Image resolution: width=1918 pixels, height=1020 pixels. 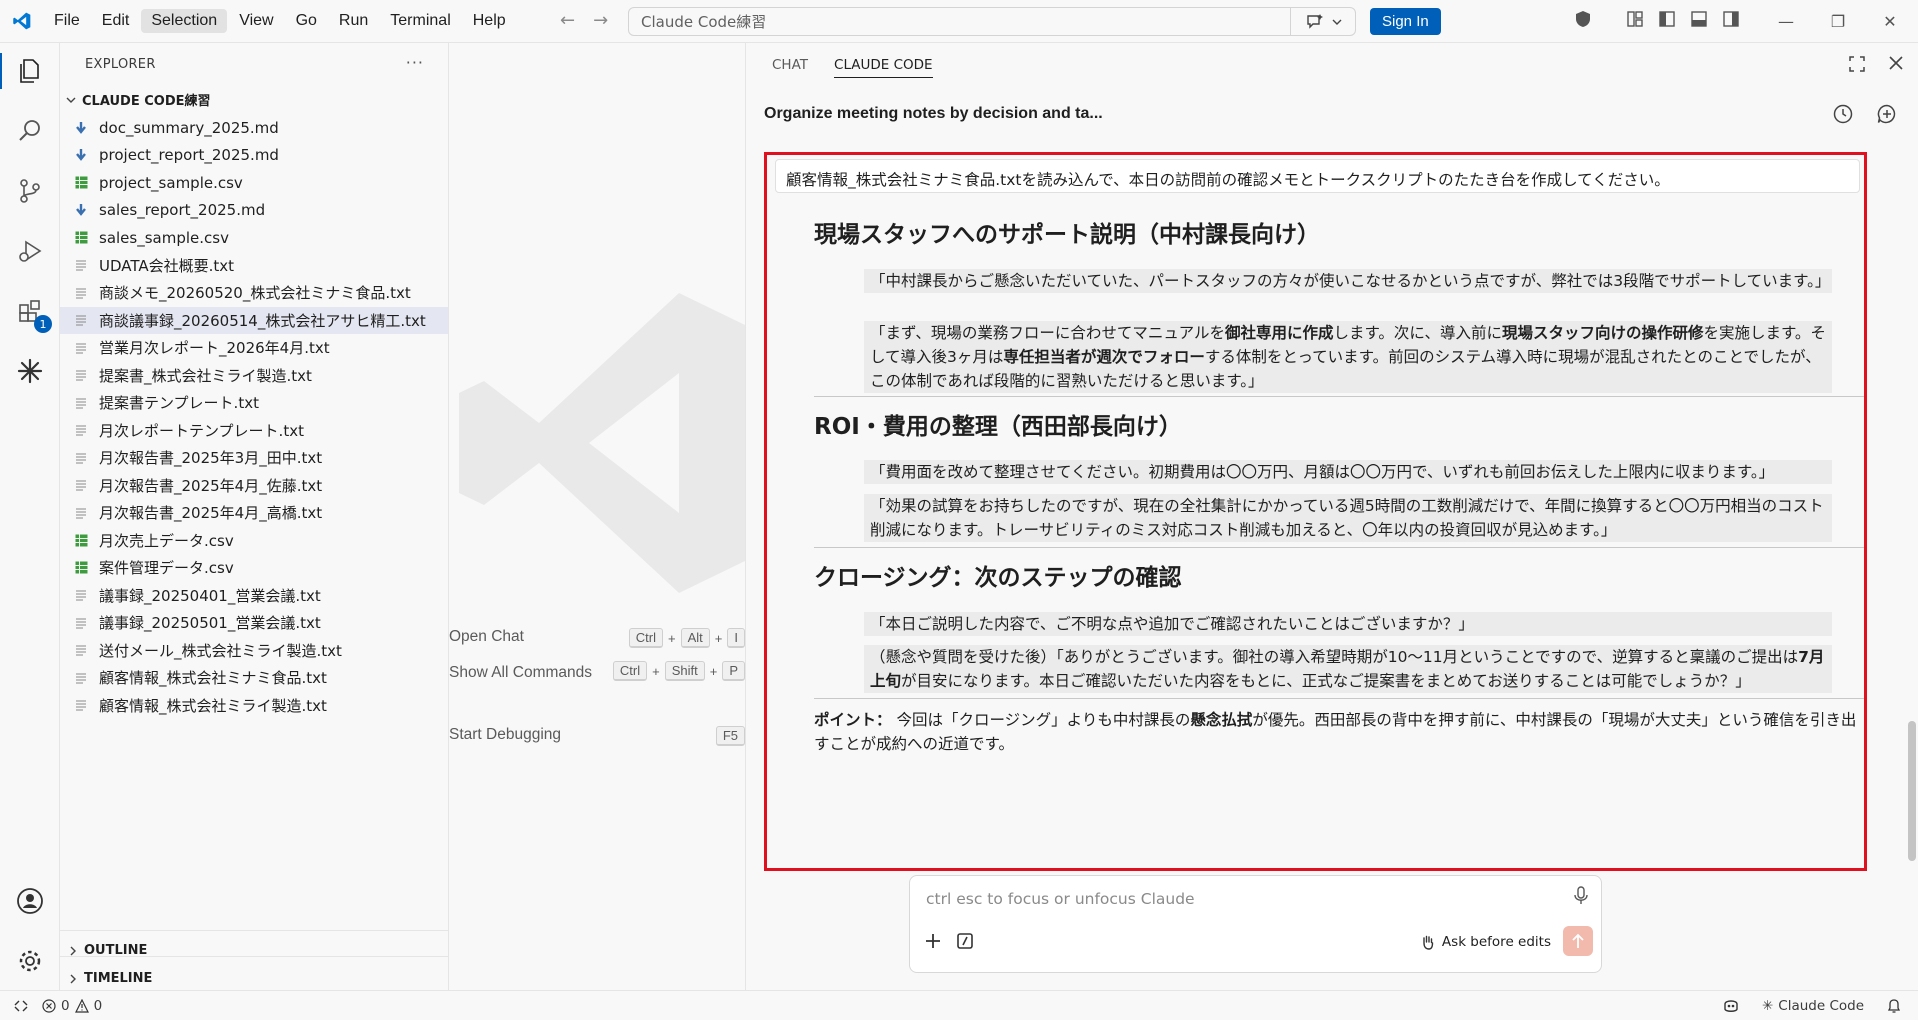 What do you see at coordinates (1894, 1006) in the screenshot?
I see `notification-bell-icon` at bounding box center [1894, 1006].